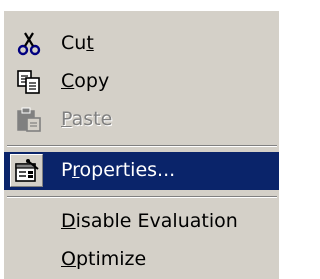 This screenshot has width=320, height=279. I want to click on menu-item-cut: Cut, so click(141, 44).